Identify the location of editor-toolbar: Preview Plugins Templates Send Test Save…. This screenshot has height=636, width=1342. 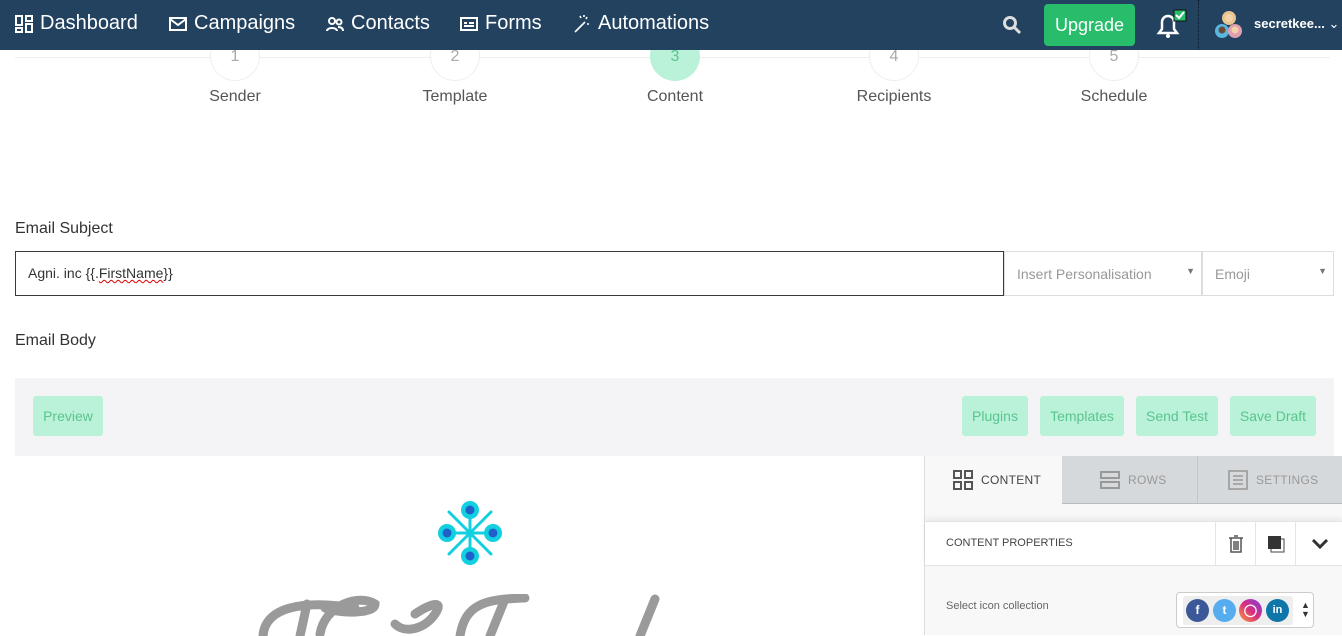
(674, 417).